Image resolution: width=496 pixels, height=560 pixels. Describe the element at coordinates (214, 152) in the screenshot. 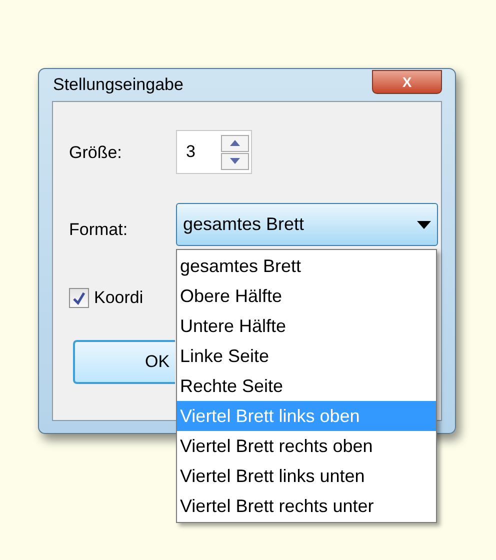

I see `size-spinner: 3` at that location.